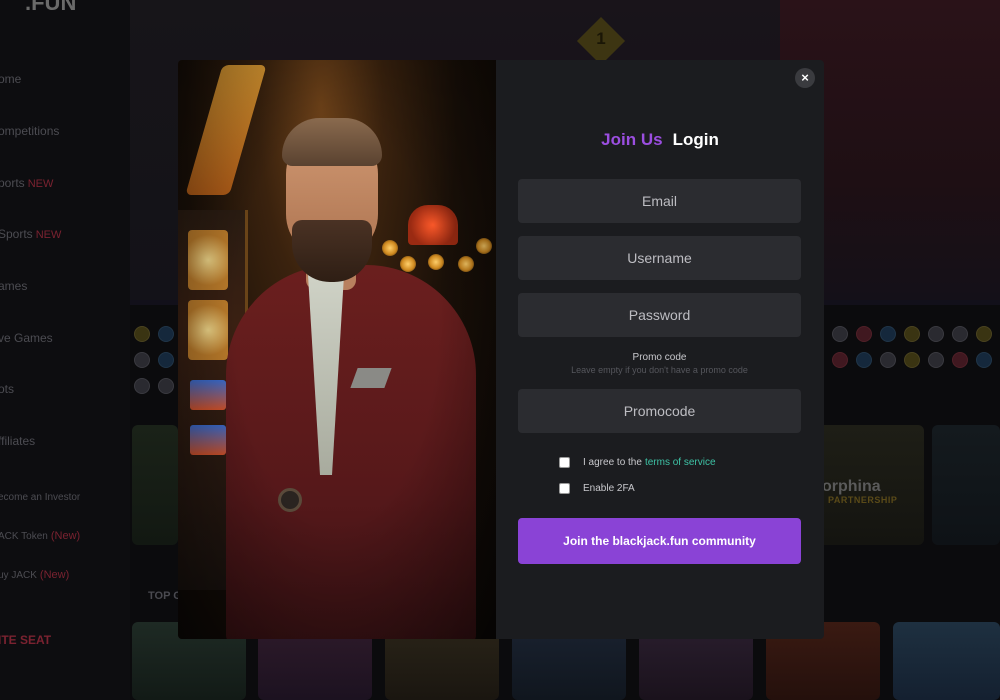  What do you see at coordinates (659, 315) in the screenshot?
I see `password-field` at bounding box center [659, 315].